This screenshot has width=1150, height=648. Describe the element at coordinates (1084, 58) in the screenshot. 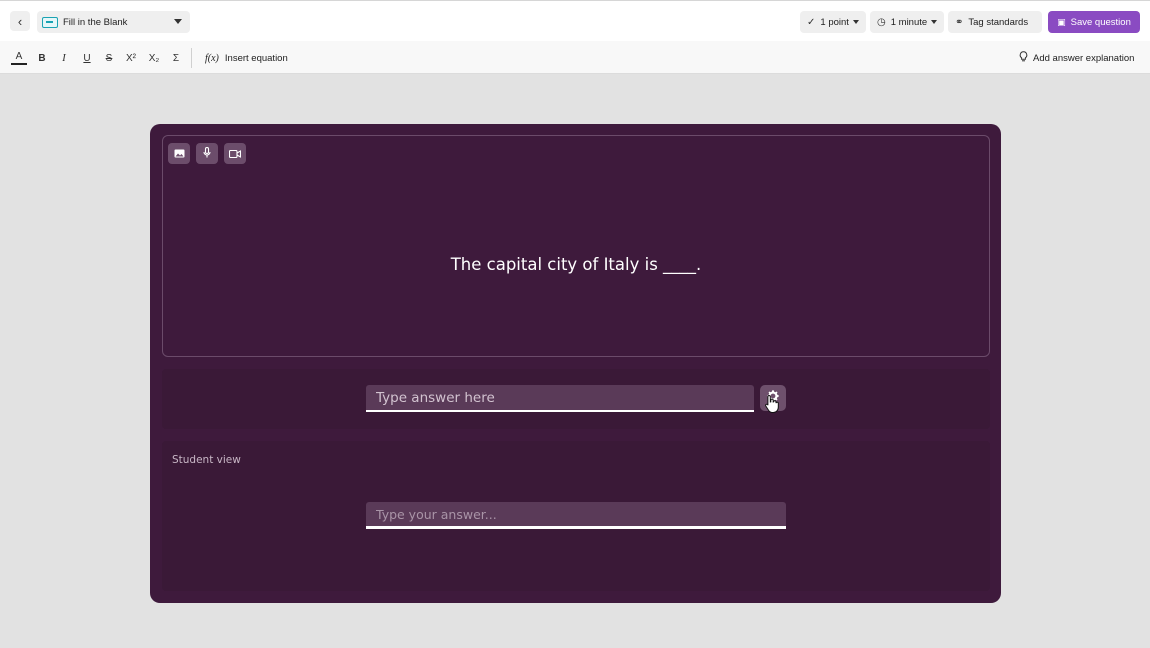

I see `add-answer-explanation-label: Add answer explanation` at that location.